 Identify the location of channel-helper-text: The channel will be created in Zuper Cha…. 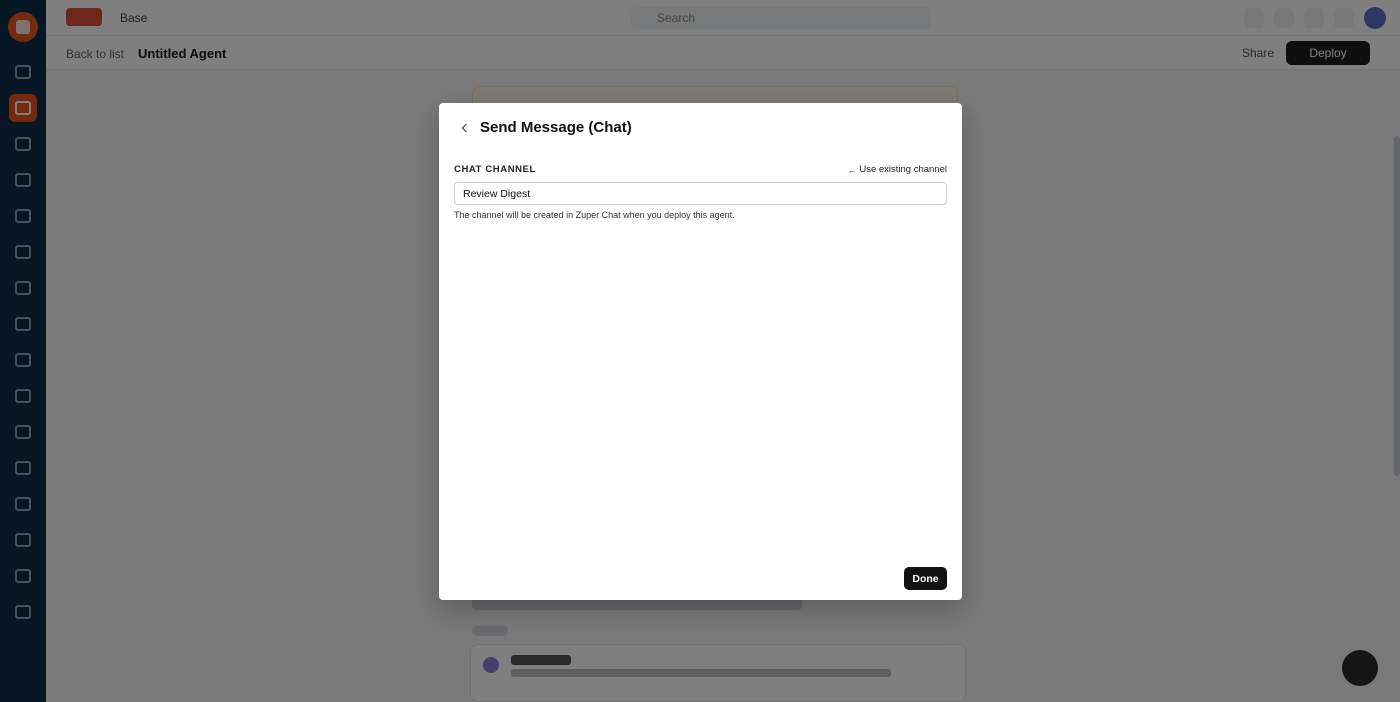
(594, 215).